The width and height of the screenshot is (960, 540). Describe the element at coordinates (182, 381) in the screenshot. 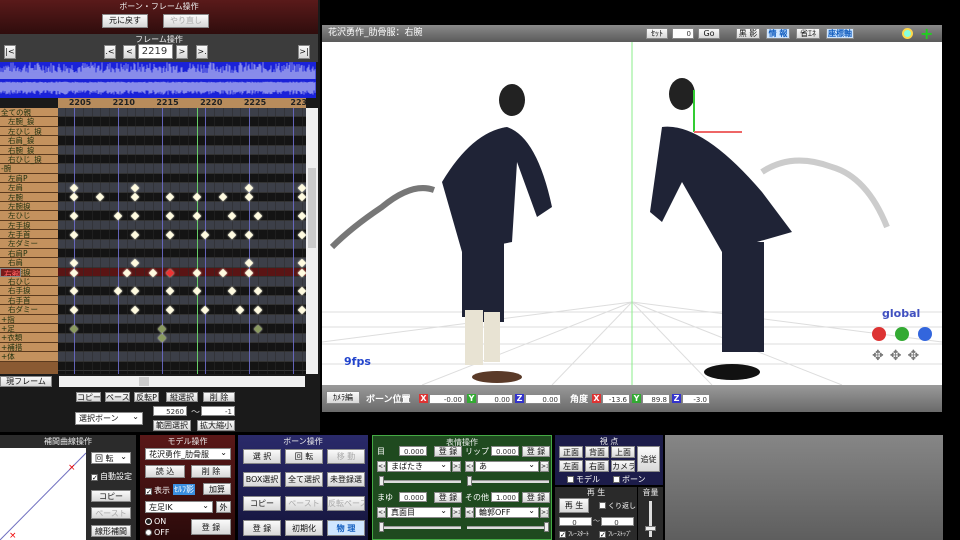

I see `timeline-horizontal-scrollbar` at that location.